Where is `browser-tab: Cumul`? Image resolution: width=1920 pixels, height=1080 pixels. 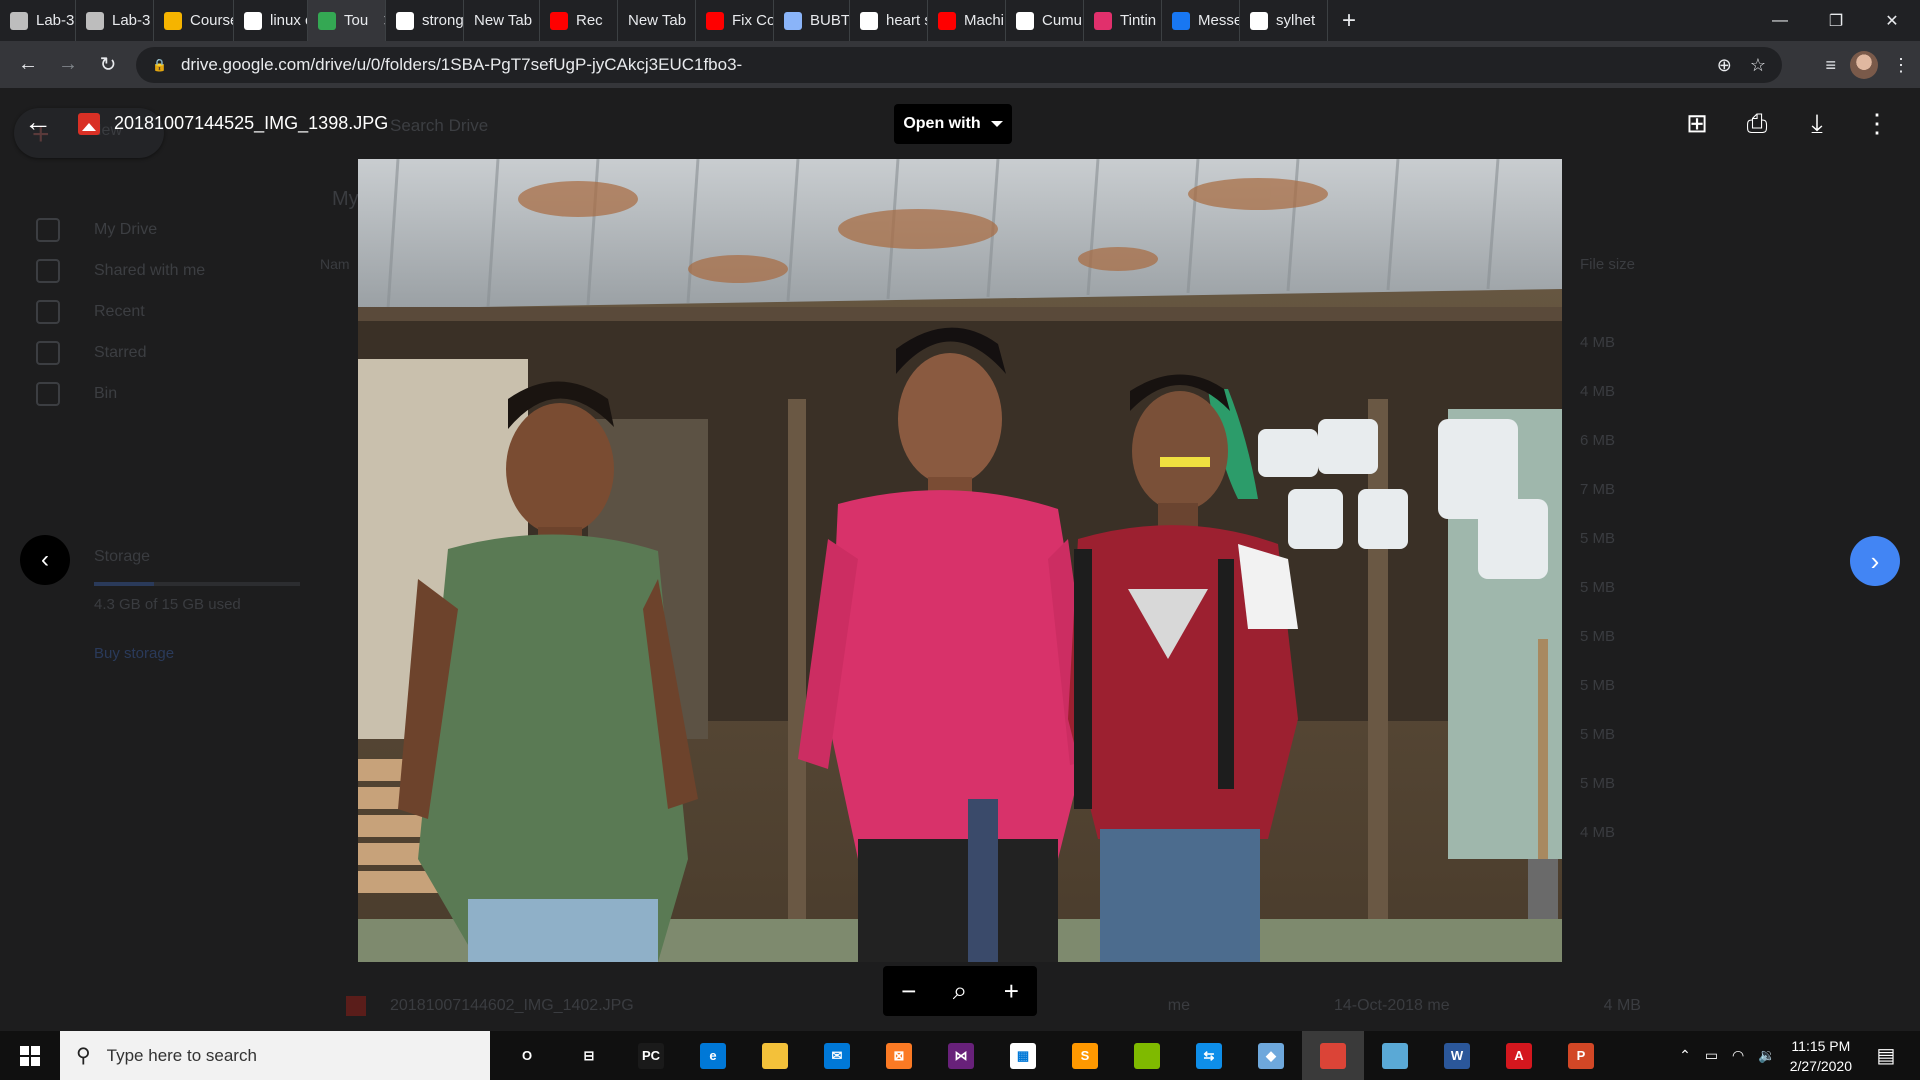
browser-tab: Cumul is located at coordinates (1045, 20).